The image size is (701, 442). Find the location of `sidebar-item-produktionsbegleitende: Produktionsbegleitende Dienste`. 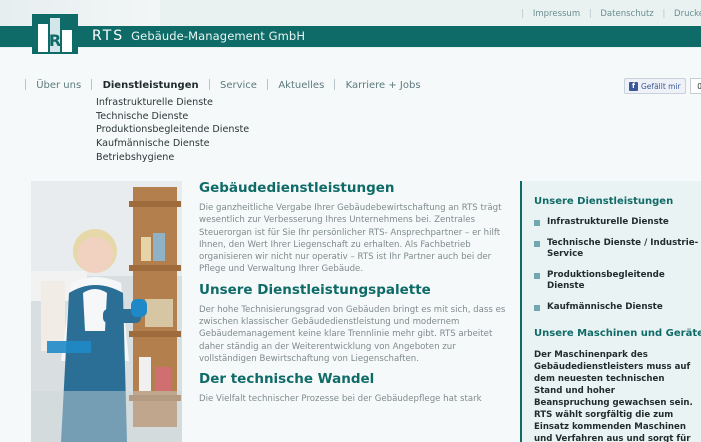

sidebar-item-produktionsbegleitende: Produktionsbegleitende Dienste is located at coordinates (617, 281).